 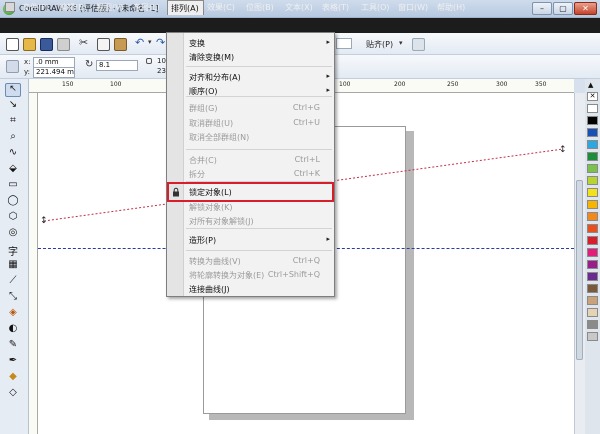 I want to click on arrange-menu-item: 清除变换(M), so click(x=250, y=57).